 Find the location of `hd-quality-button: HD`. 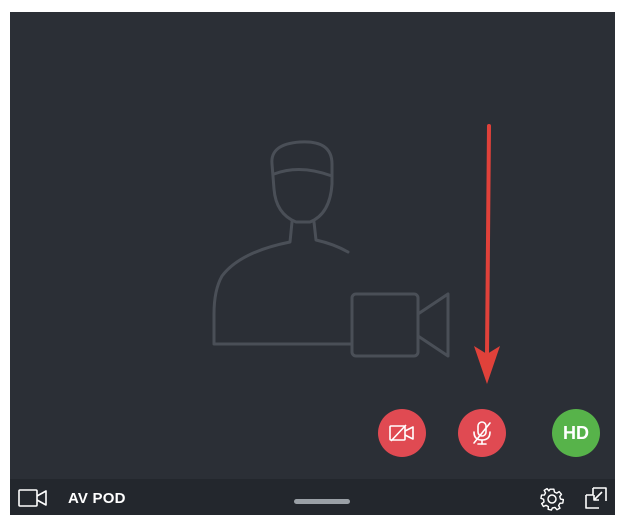

hd-quality-button: HD is located at coordinates (576, 433).